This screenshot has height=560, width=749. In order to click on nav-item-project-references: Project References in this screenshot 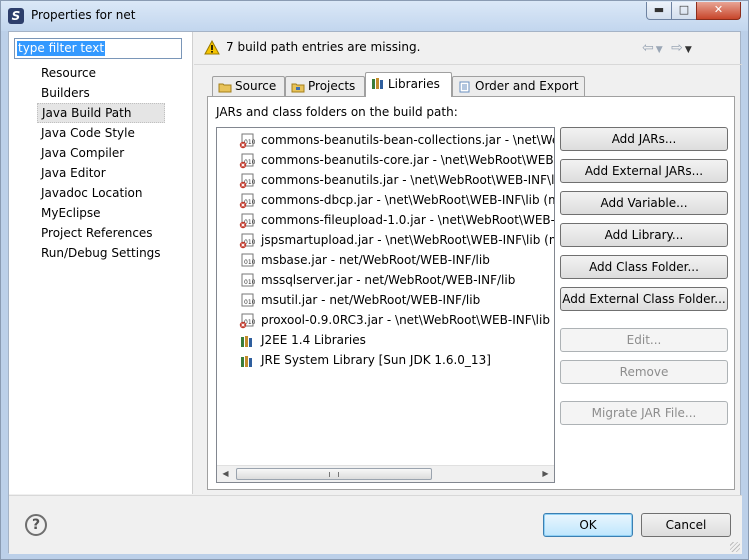, I will do `click(101, 233)`.